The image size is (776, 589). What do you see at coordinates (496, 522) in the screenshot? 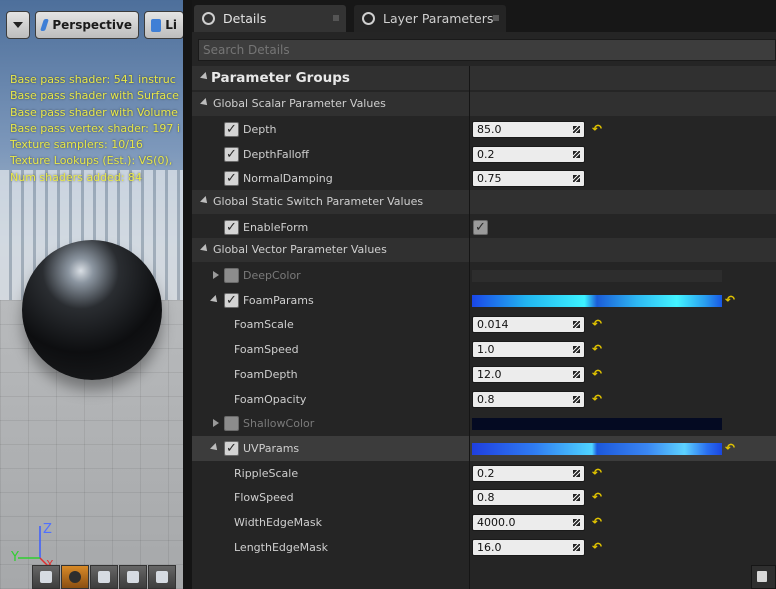
I see `value-text: 4000.0` at bounding box center [496, 522].